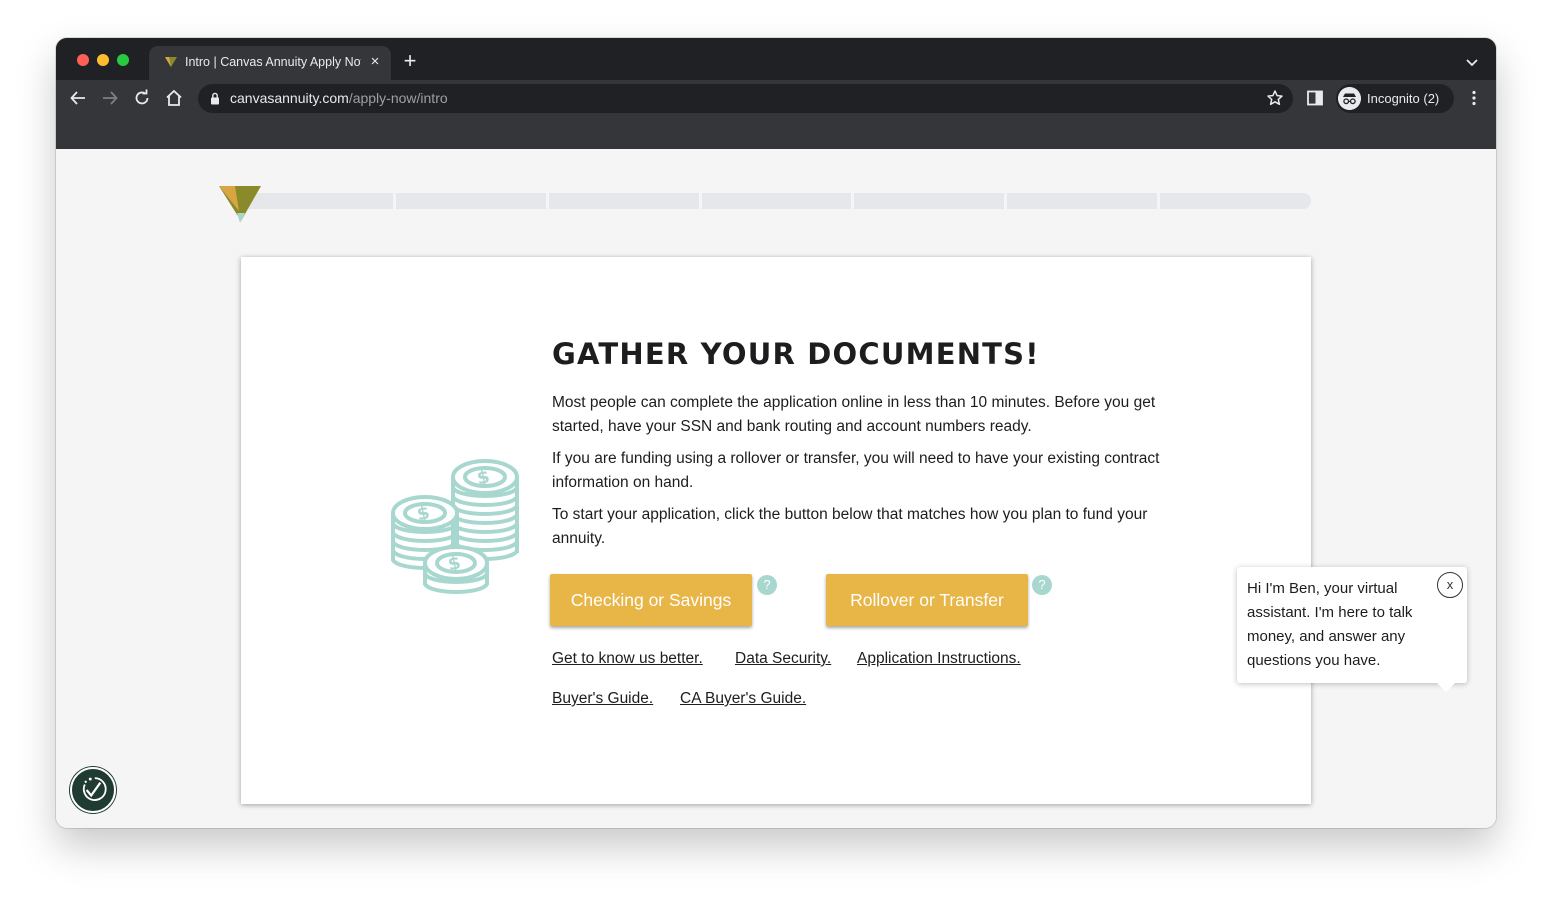 Image resolution: width=1552 pixels, height=902 pixels. I want to click on accessibility-widget-button, so click(93, 790).